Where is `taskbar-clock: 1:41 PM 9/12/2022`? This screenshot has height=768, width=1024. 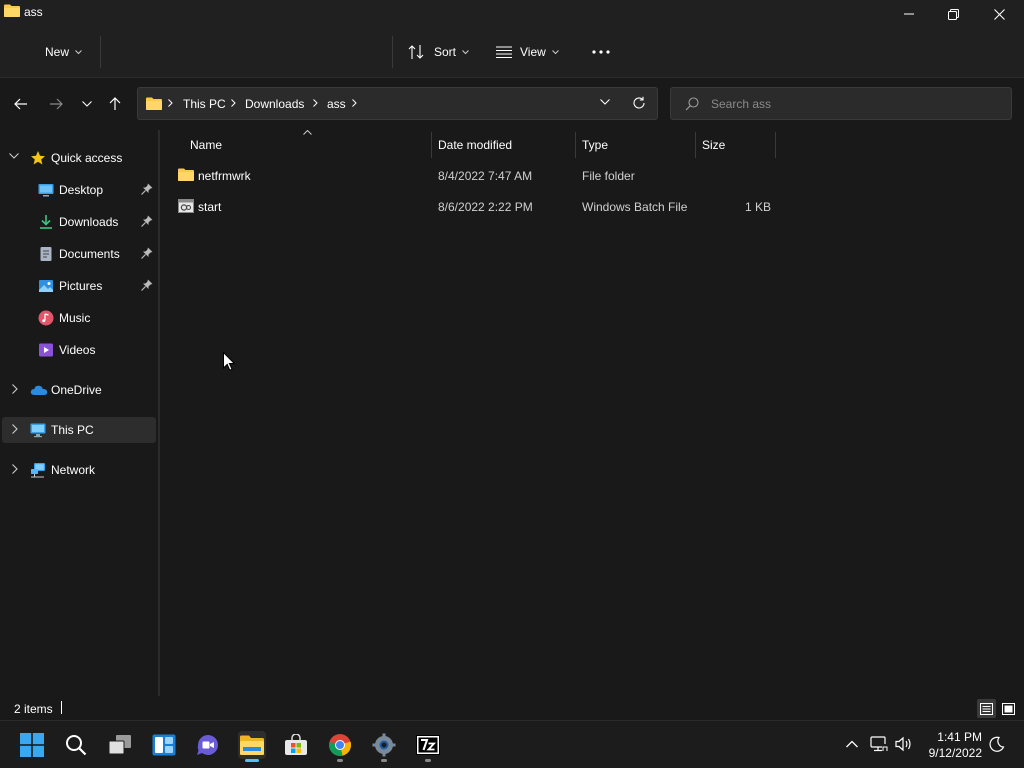 taskbar-clock: 1:41 PM 9/12/2022 is located at coordinates (949, 745).